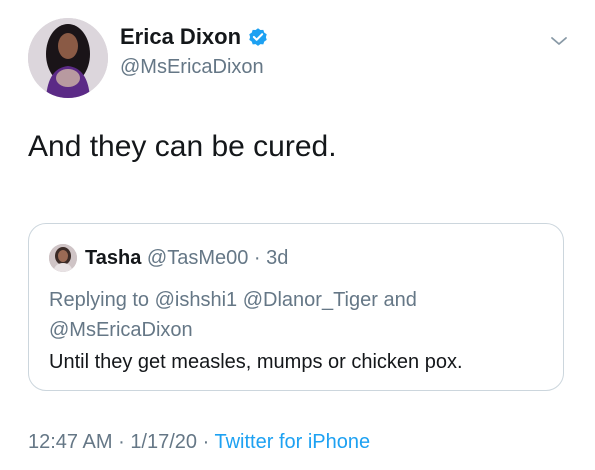 The image size is (595, 470). What do you see at coordinates (180, 37) in the screenshot?
I see `author-name: Erica Dixon` at bounding box center [180, 37].